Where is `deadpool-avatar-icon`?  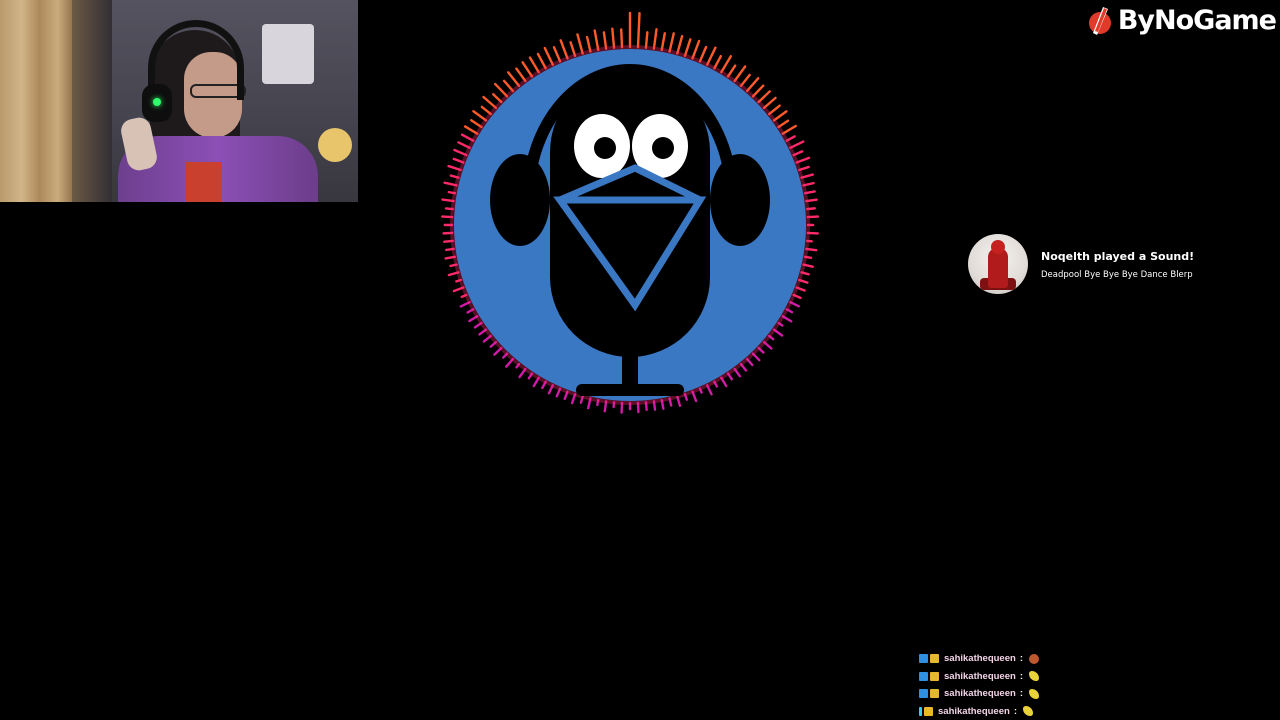 deadpool-avatar-icon is located at coordinates (998, 264).